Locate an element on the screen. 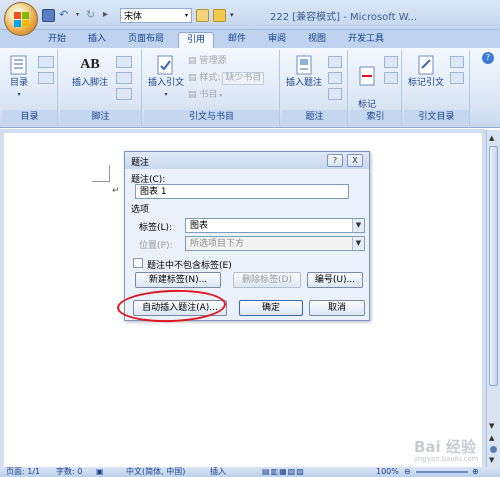 The width and height of the screenshot is (500, 477). add-text-icon is located at coordinates (46, 78).